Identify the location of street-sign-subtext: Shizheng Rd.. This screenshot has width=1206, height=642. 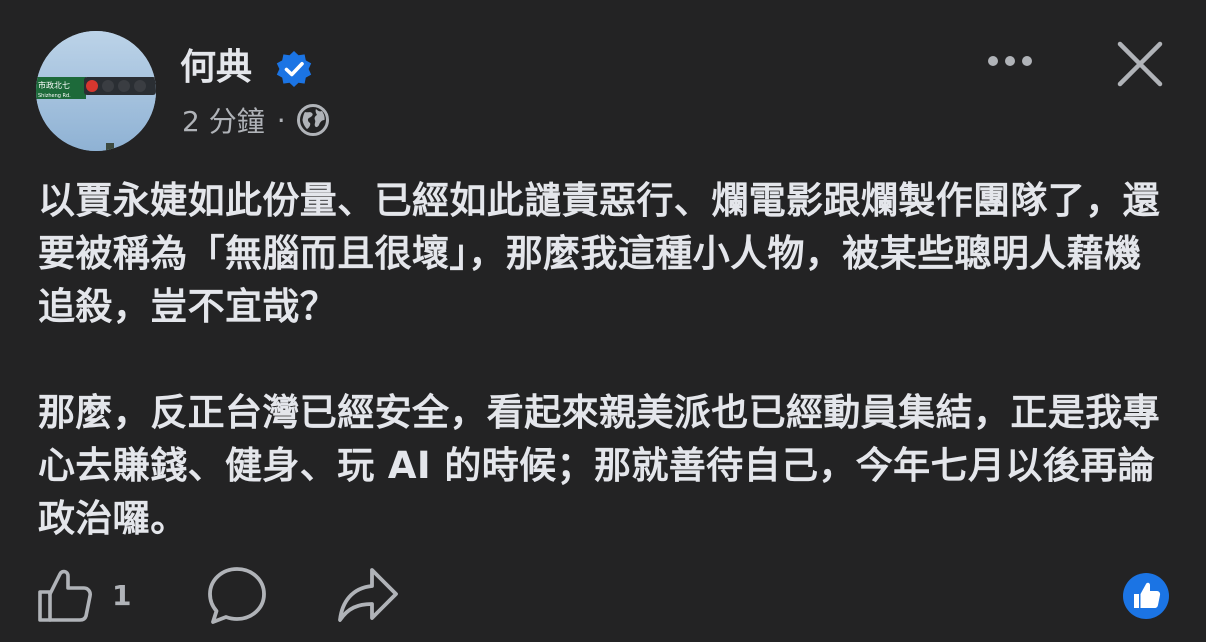
(54, 96).